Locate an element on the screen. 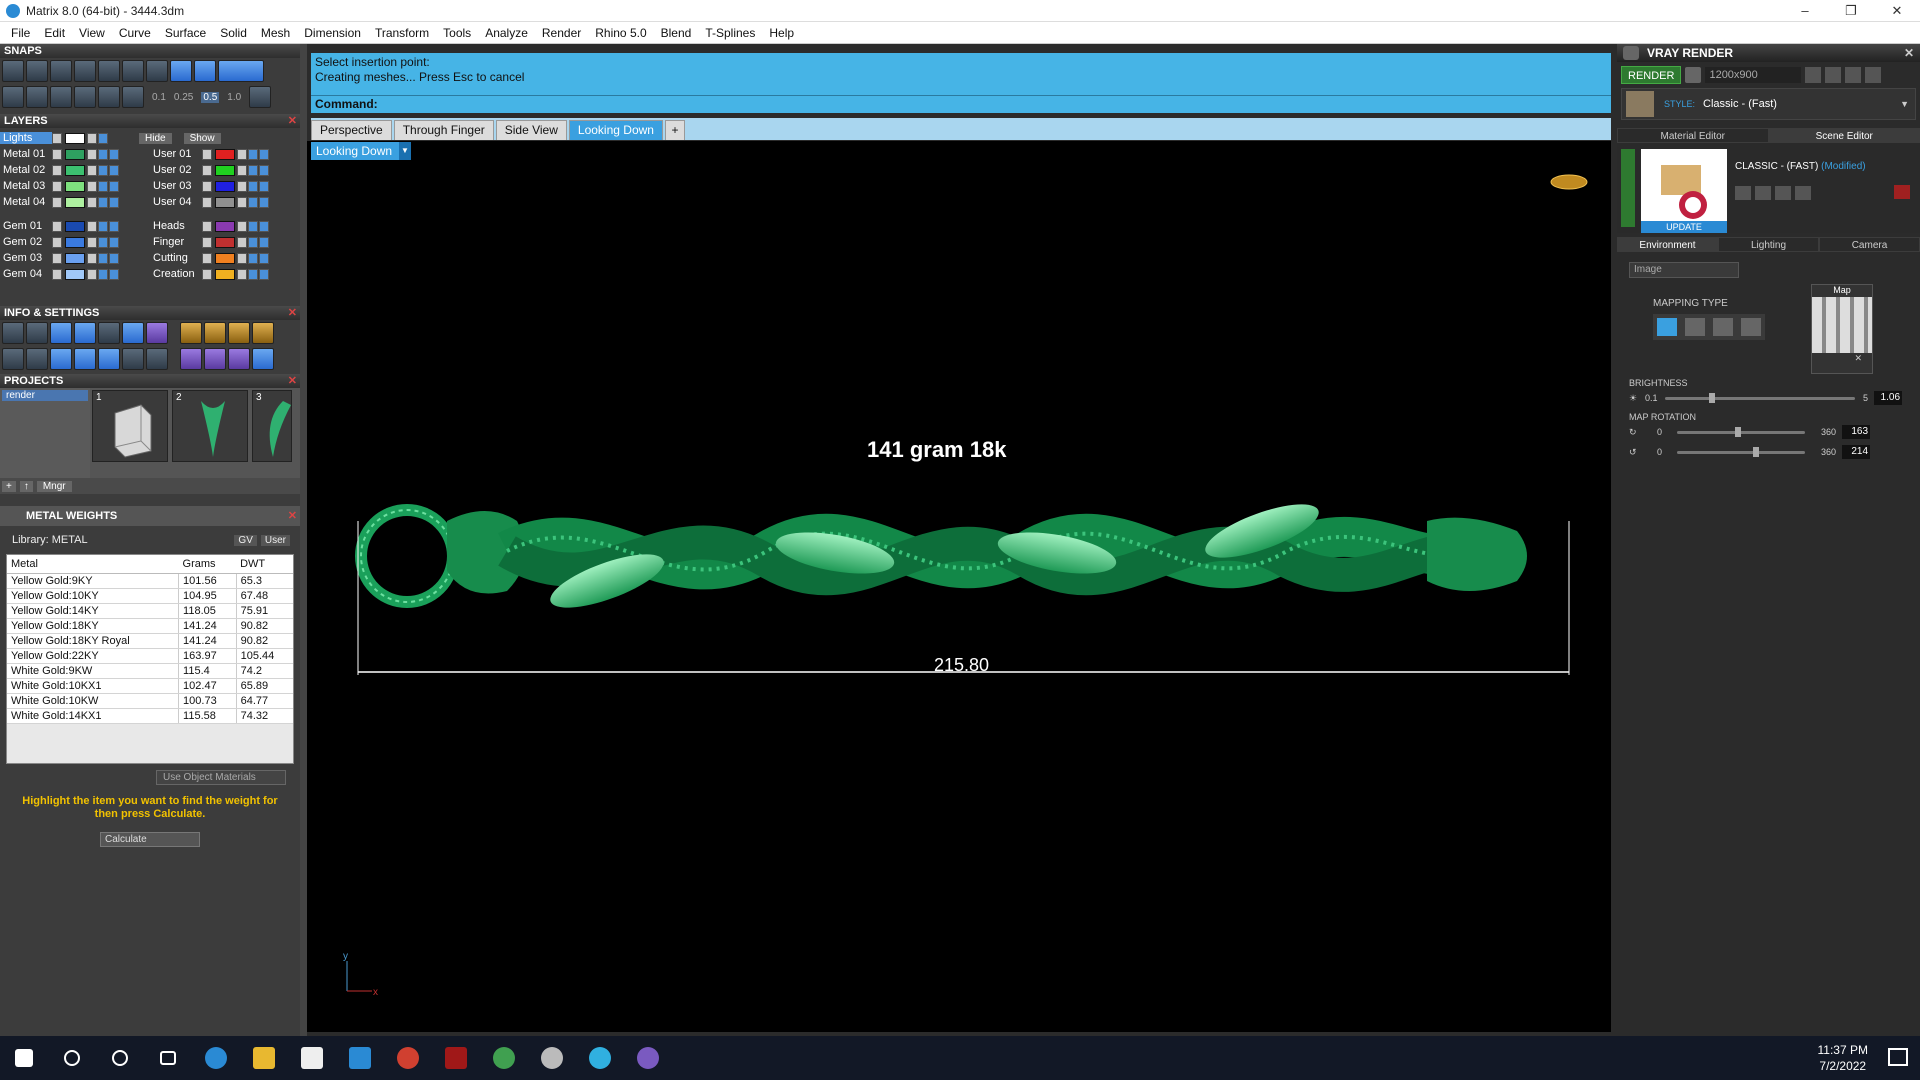 The height and width of the screenshot is (1080, 1920). filter-icon is located at coordinates (109, 359).